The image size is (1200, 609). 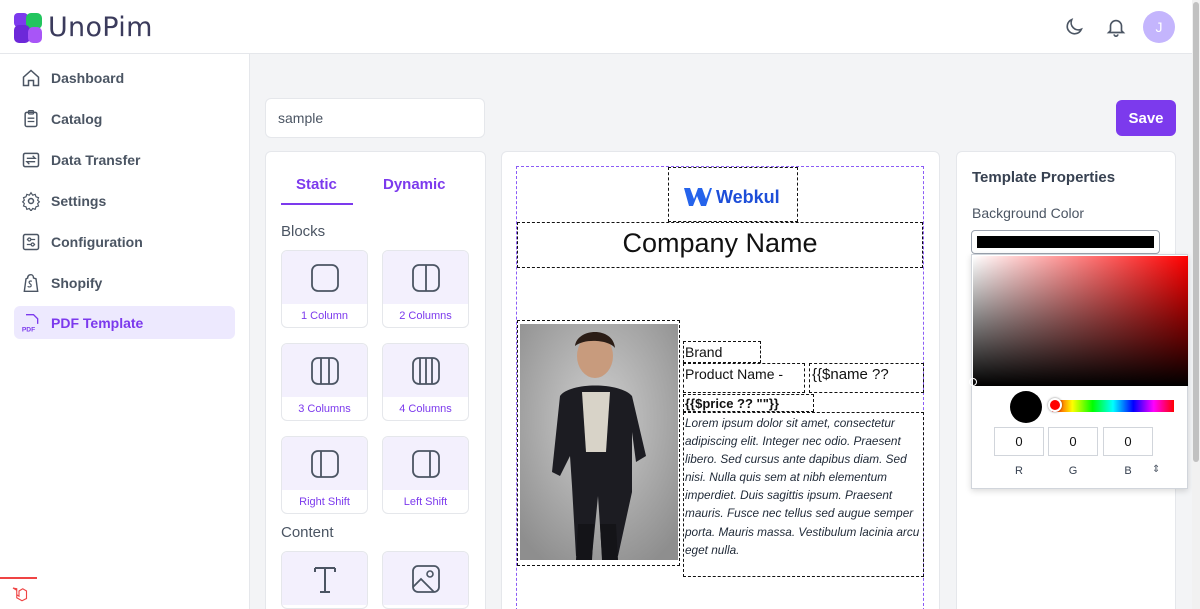 I want to click on sidebar-item-settings: Settings, so click(x=124, y=200).